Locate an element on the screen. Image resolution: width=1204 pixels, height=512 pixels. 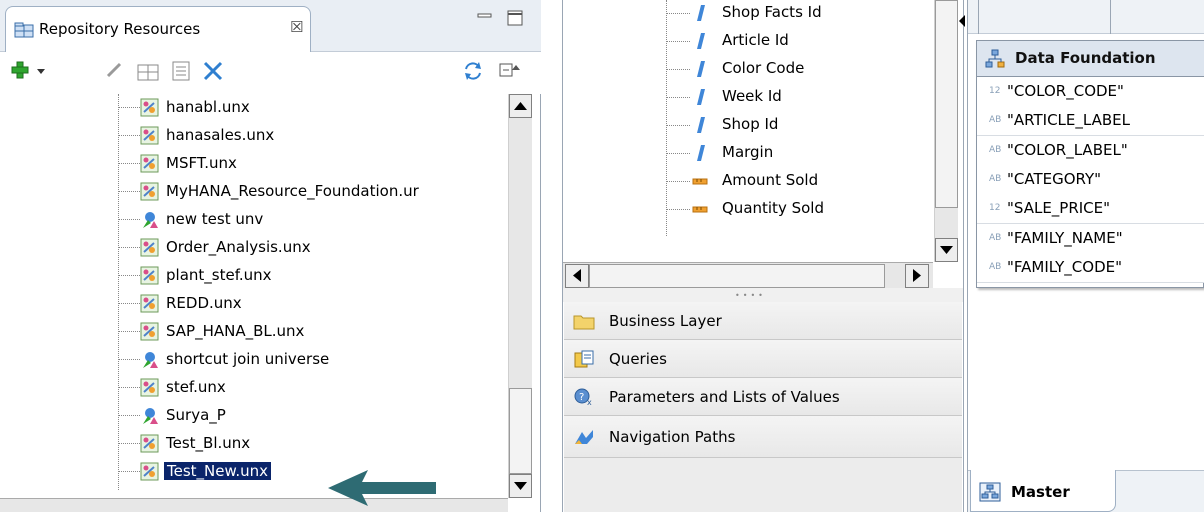
table-column-row: AB "COLOR_LABEL" is located at coordinates (1090, 150).